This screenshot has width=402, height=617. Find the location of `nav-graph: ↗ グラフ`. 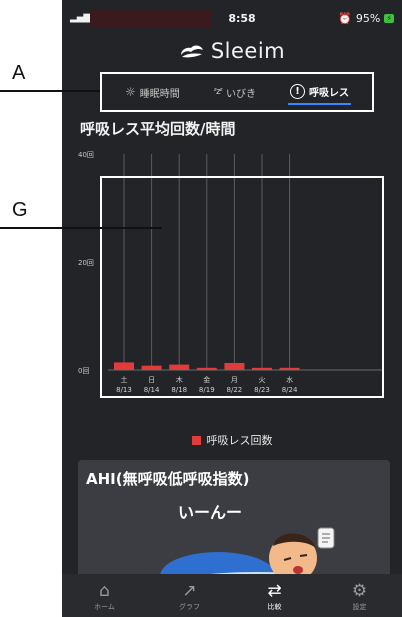

nav-graph: ↗ グラフ is located at coordinates (189, 595).